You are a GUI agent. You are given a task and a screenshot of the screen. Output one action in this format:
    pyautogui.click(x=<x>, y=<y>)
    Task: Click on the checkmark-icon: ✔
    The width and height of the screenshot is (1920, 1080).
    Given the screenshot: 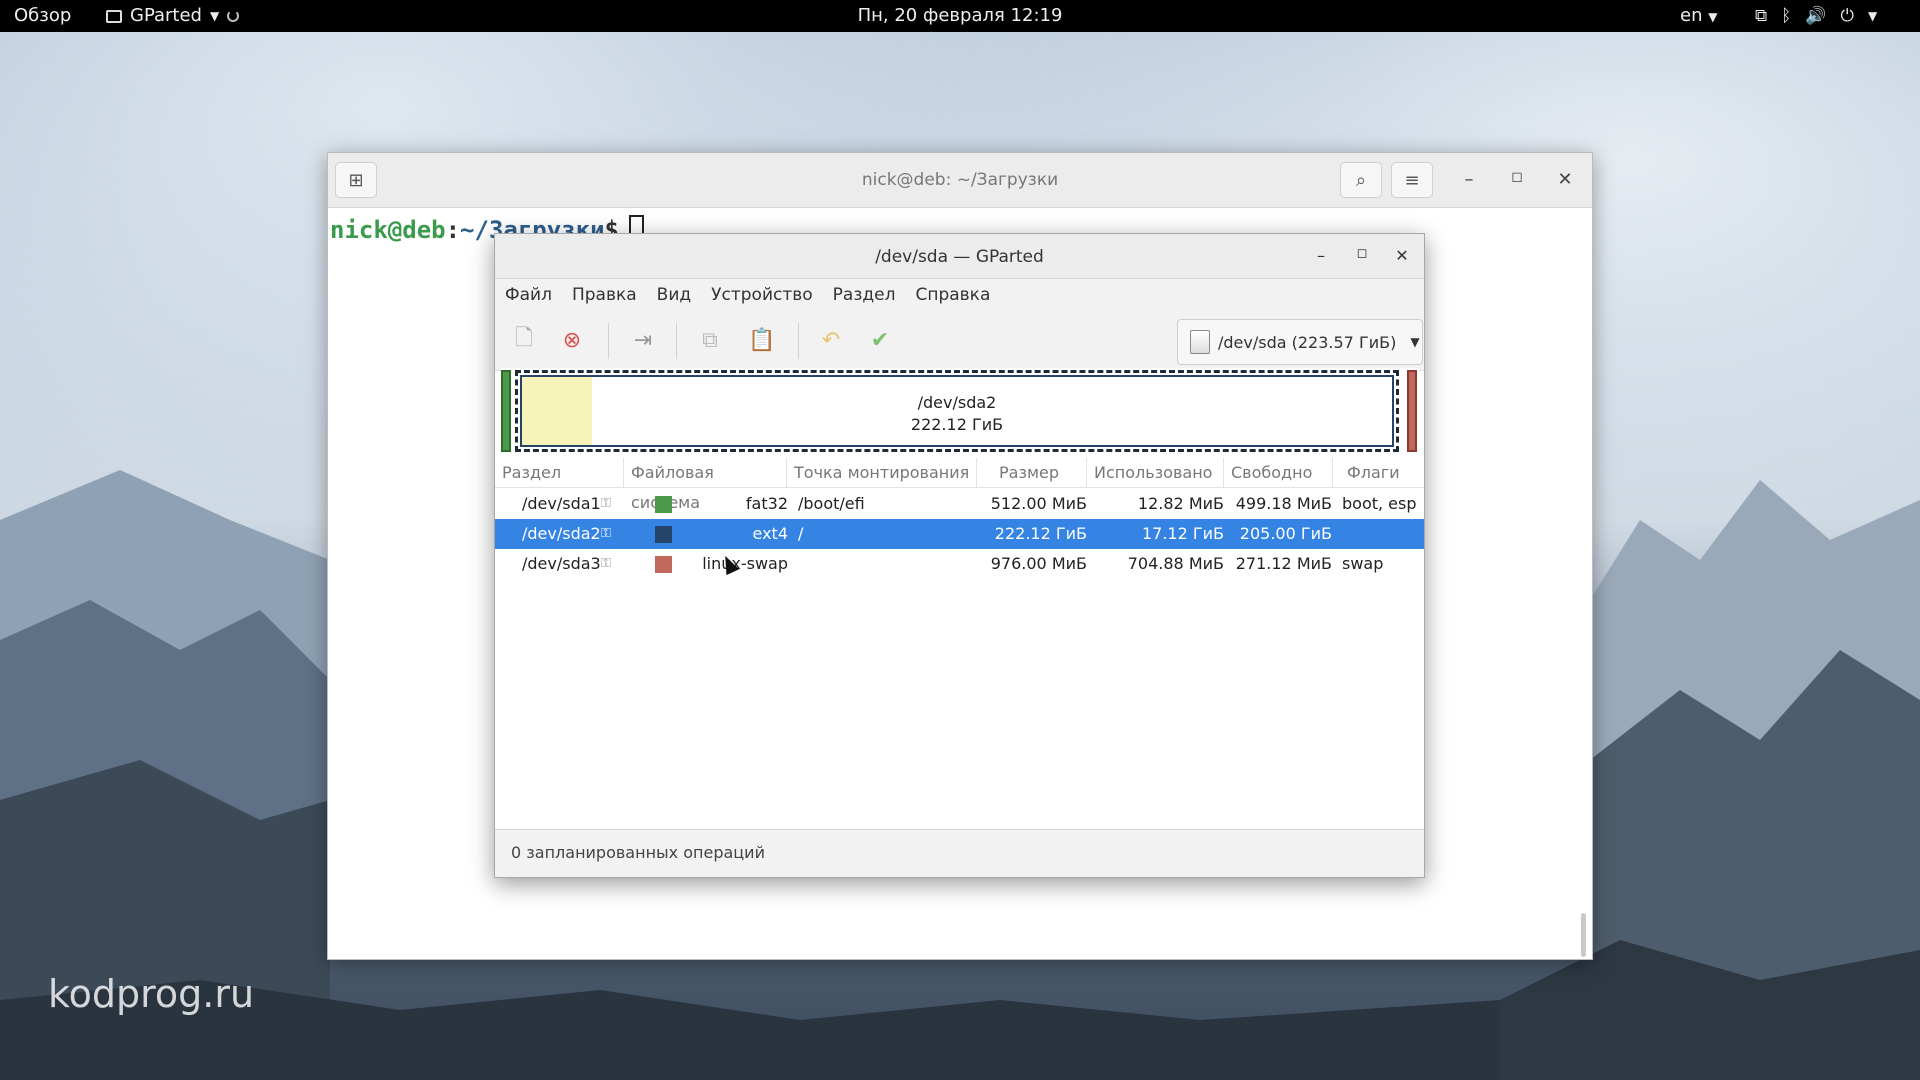 What is the action you would take?
    pyautogui.click(x=880, y=340)
    